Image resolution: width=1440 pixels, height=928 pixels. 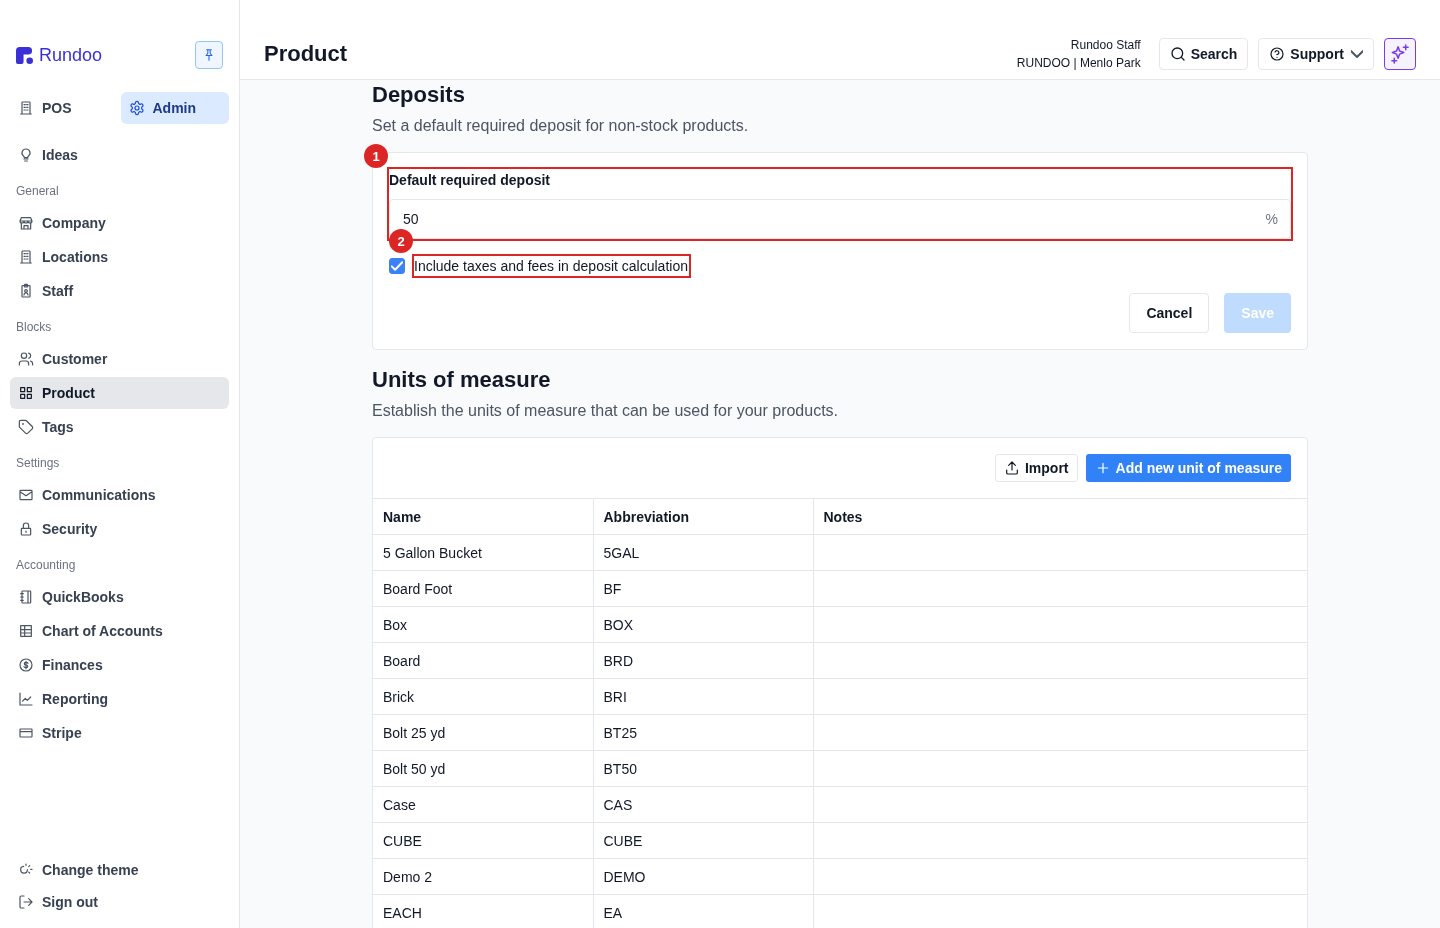 What do you see at coordinates (26, 733) in the screenshot?
I see `card-icon` at bounding box center [26, 733].